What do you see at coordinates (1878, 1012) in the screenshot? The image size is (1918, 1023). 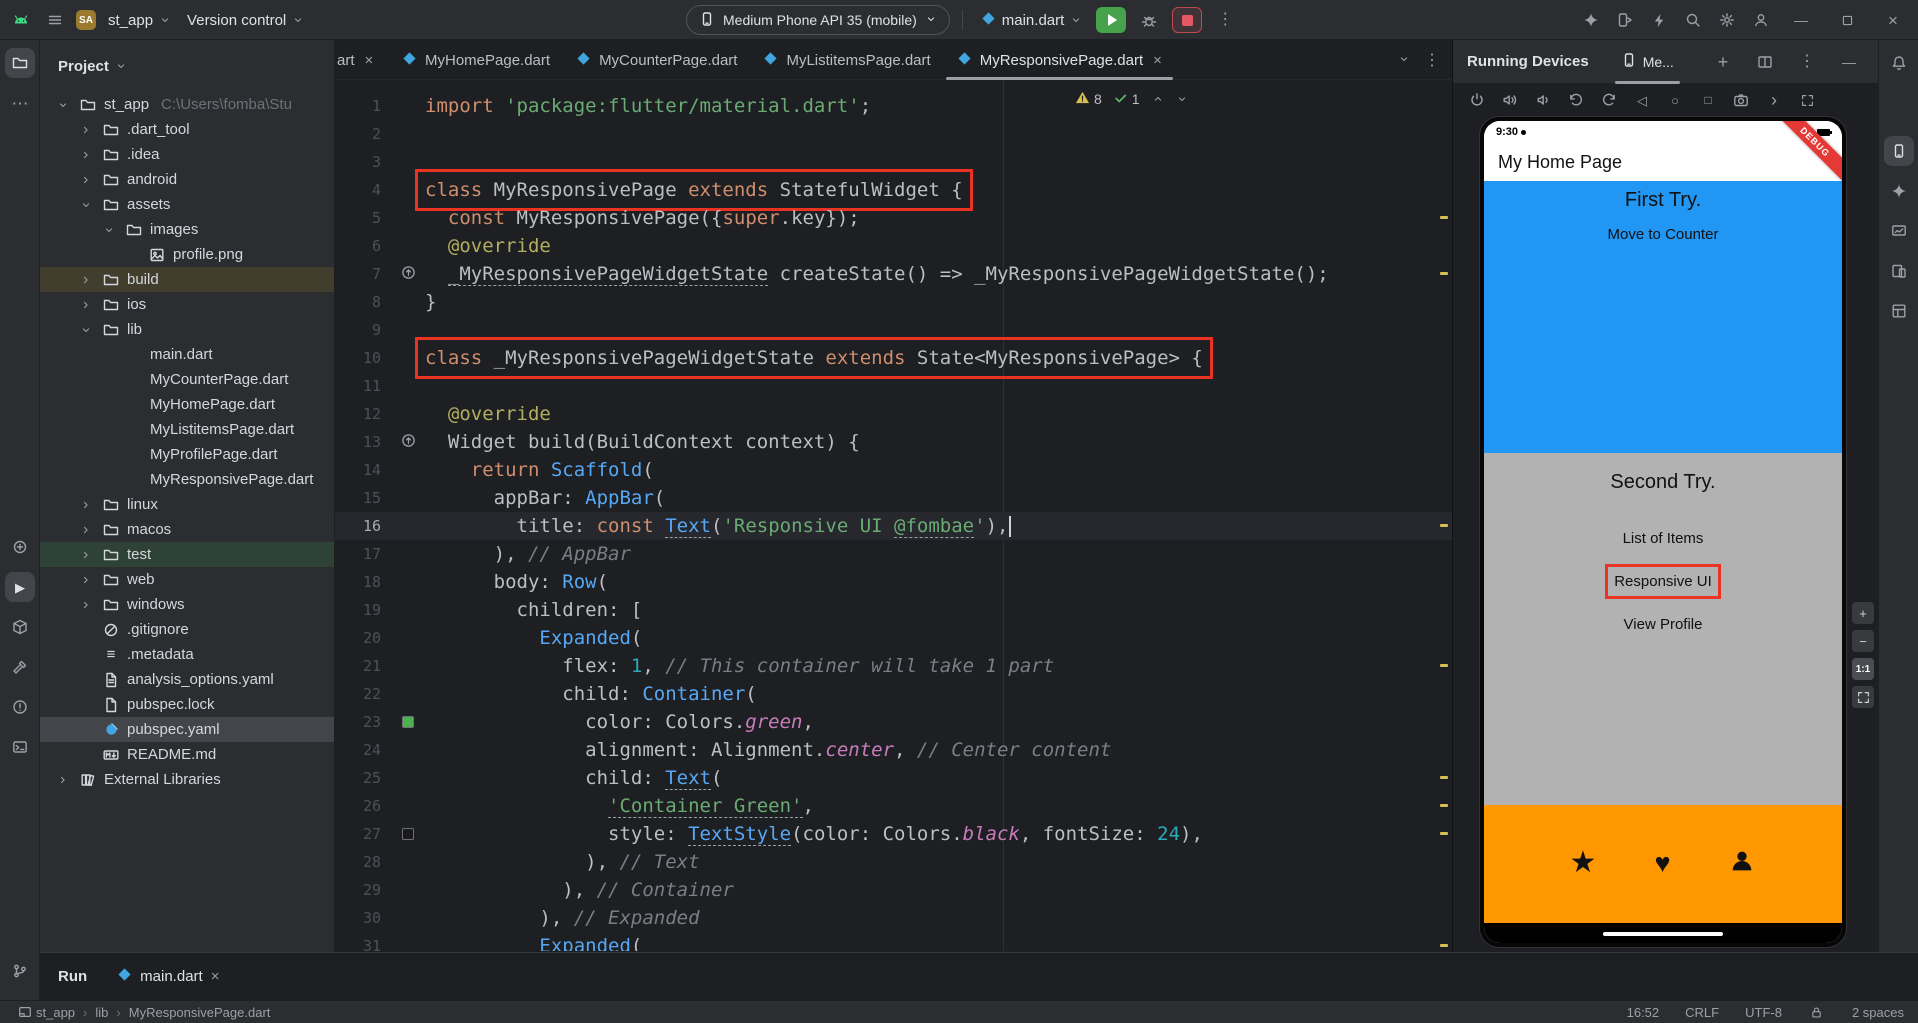 I see `indent-config: 2 spaces` at bounding box center [1878, 1012].